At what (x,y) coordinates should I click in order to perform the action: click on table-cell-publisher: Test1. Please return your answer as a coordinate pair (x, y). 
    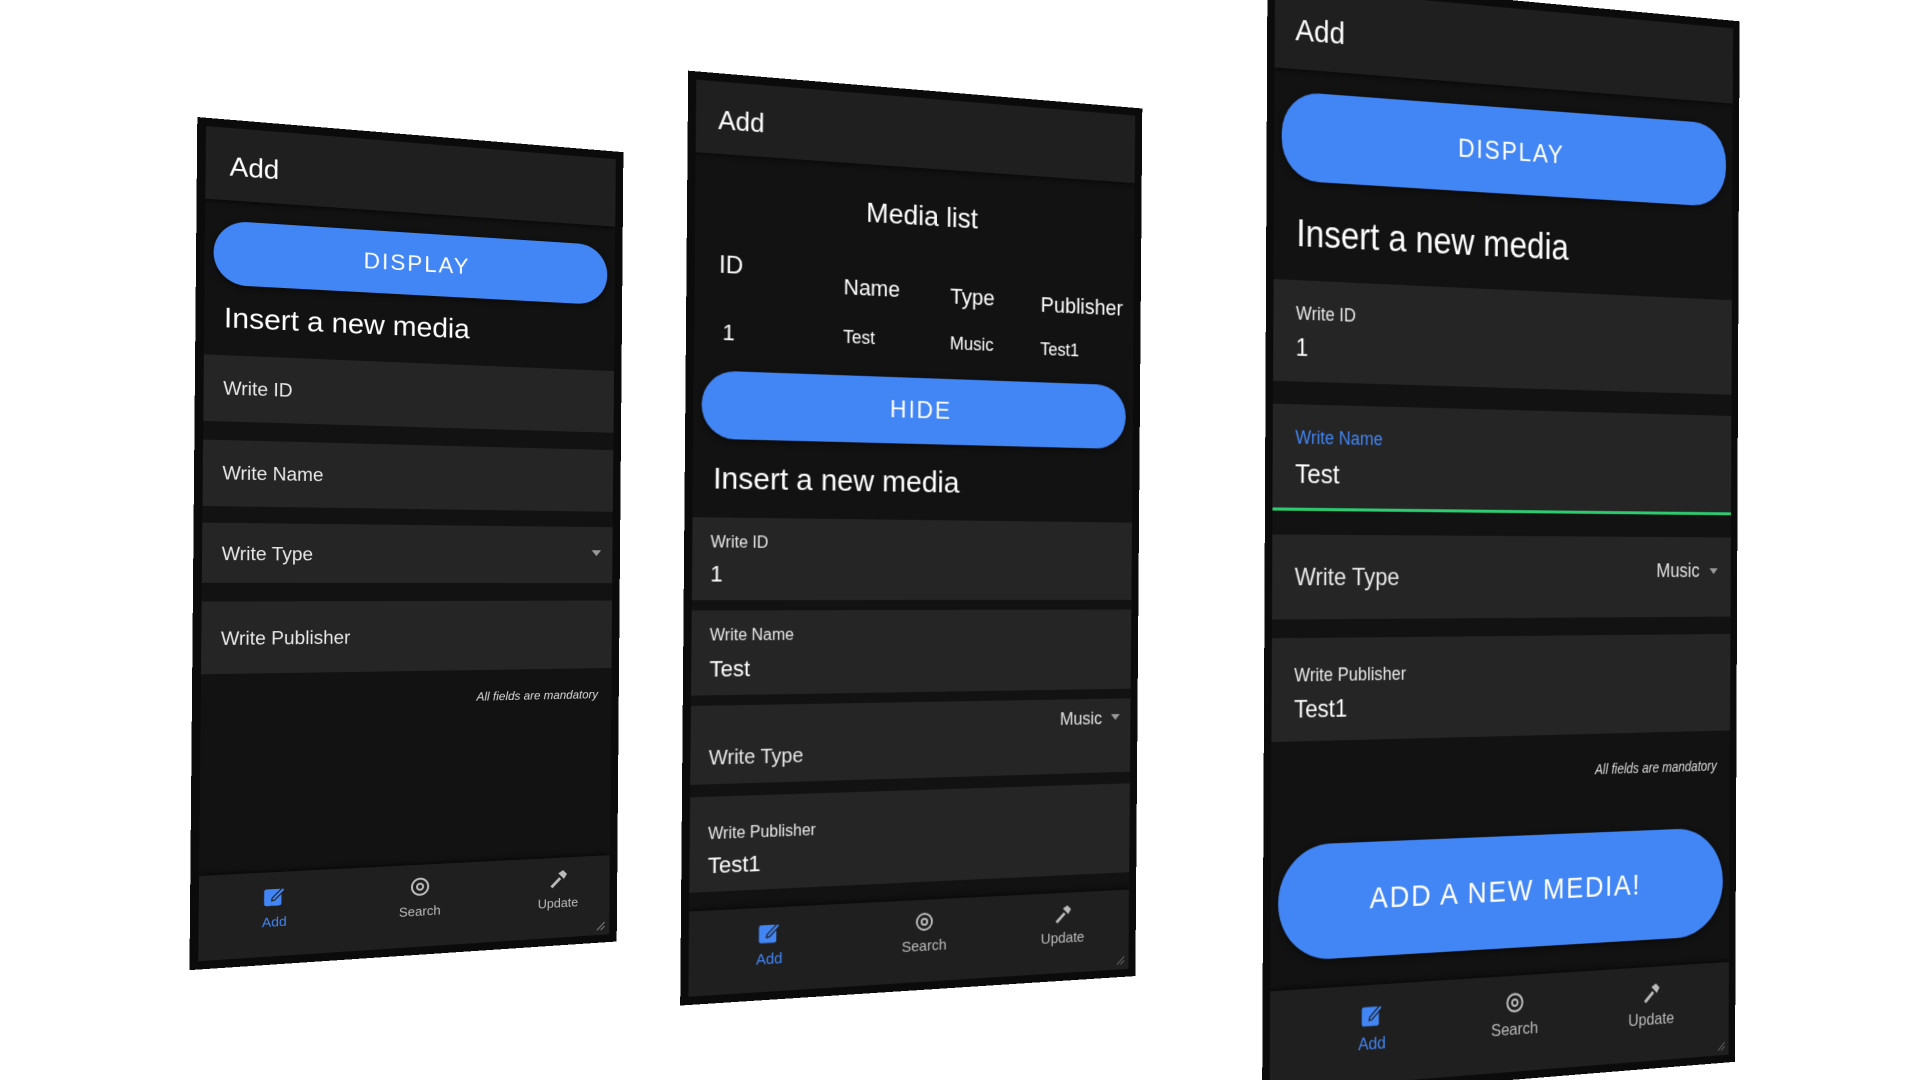
    Looking at the image, I should click on (1059, 350).